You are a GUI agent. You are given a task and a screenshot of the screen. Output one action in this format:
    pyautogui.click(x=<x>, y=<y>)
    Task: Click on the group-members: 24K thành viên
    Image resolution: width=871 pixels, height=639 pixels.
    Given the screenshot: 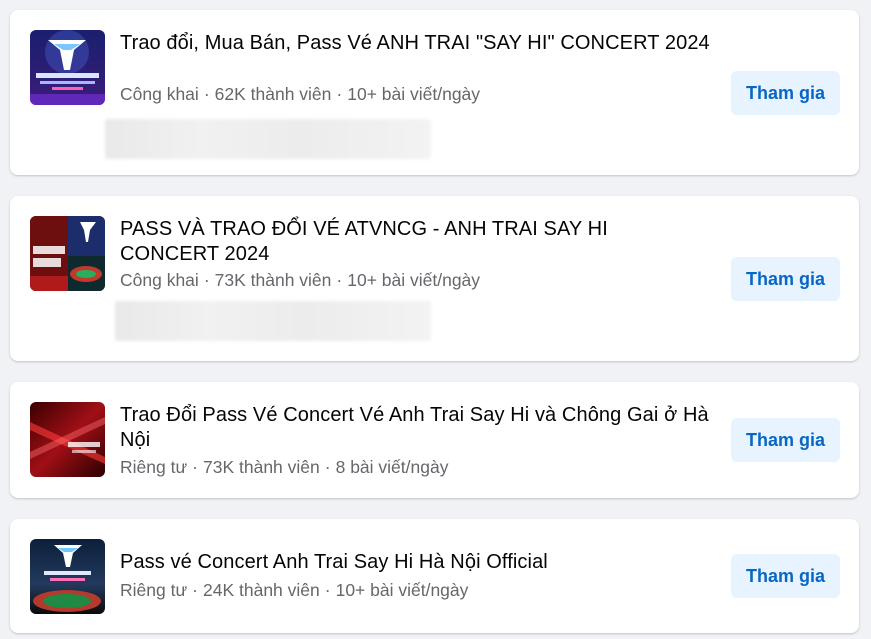 What is the action you would take?
    pyautogui.click(x=261, y=590)
    